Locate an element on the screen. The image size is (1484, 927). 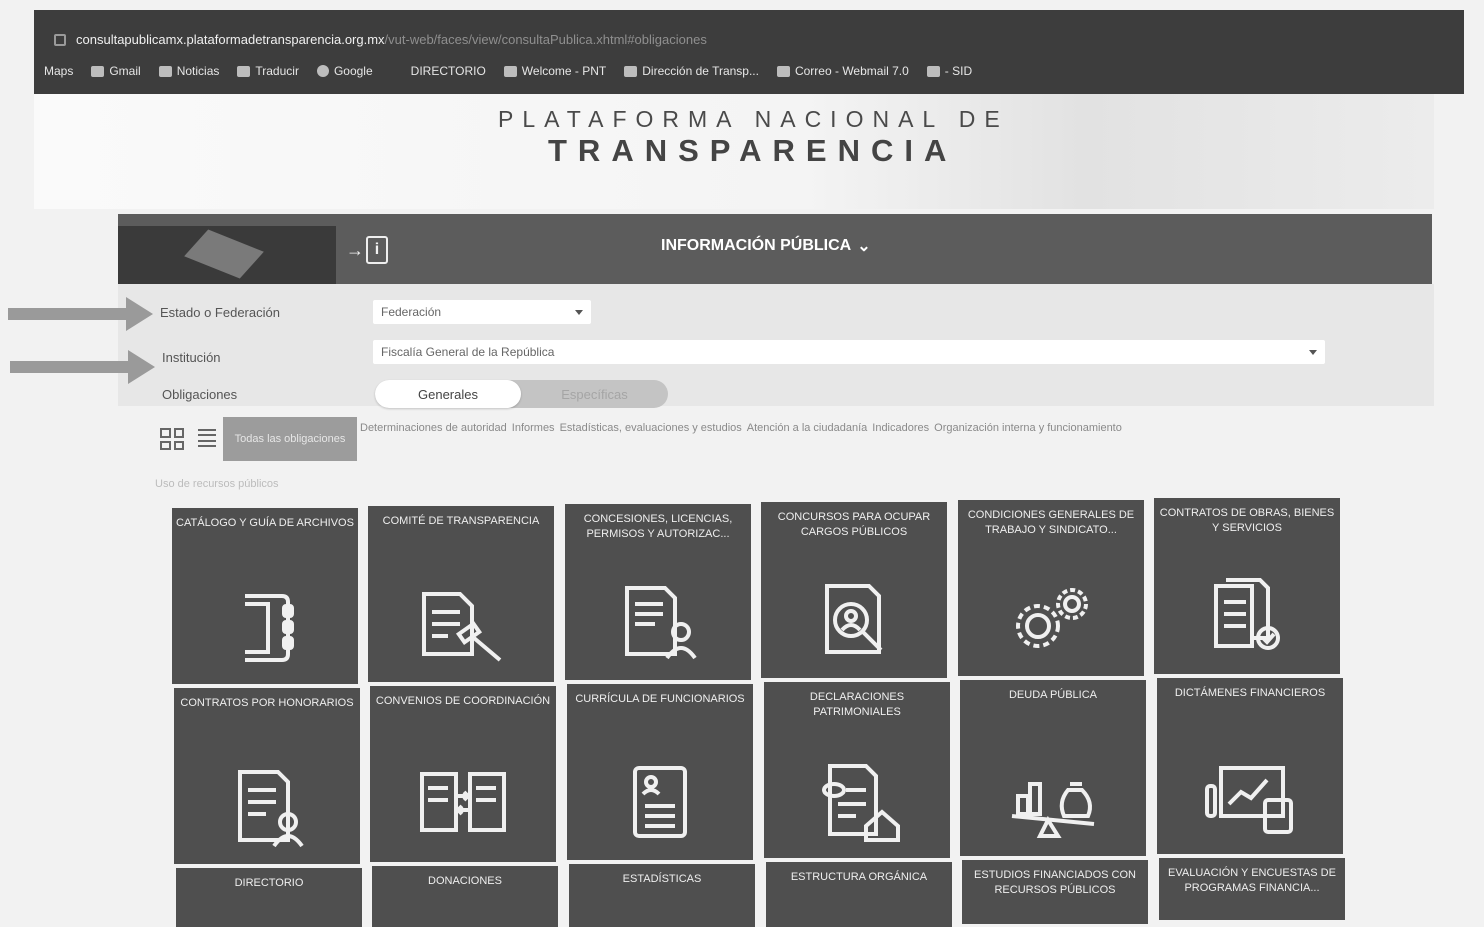
tile-deuda: DEUDA PÚBLICA is located at coordinates (1053, 768).